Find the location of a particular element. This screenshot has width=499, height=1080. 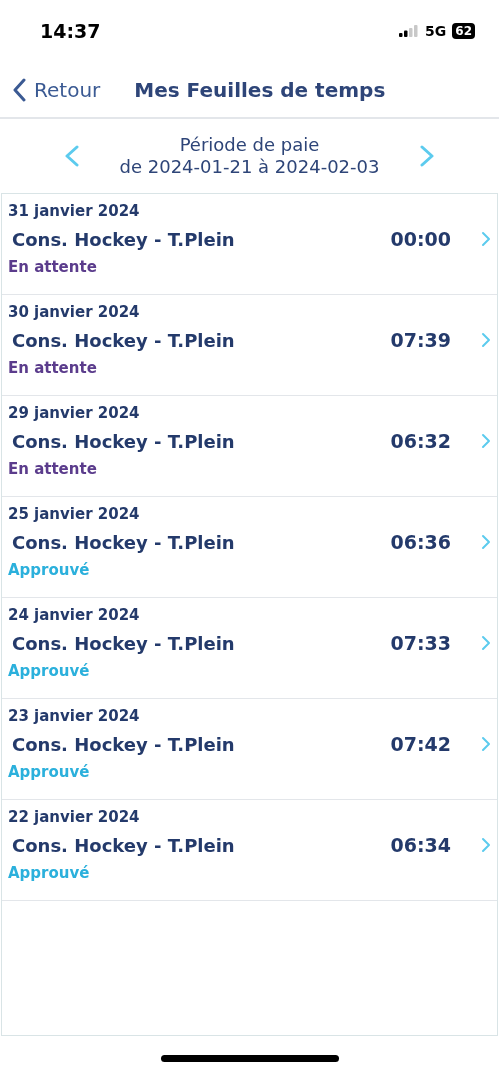

hours-total: 07:42 is located at coordinates (420, 744).